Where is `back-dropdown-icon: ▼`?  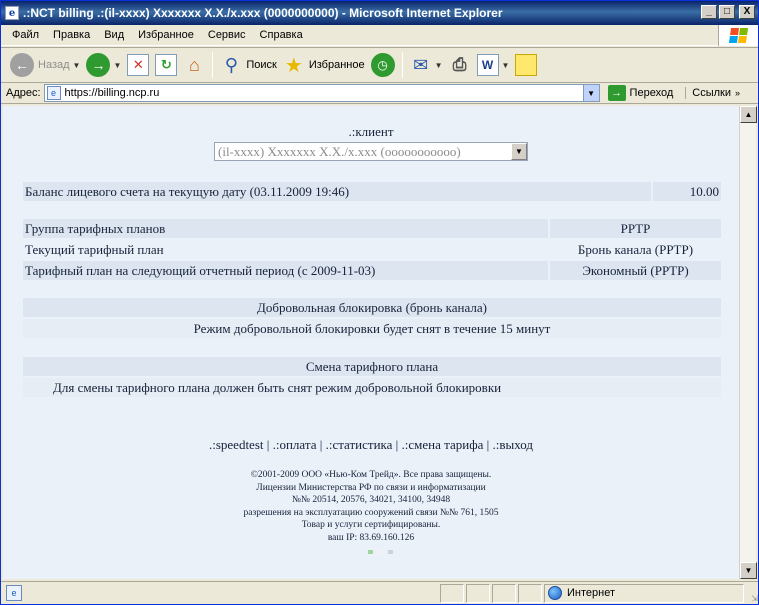 back-dropdown-icon: ▼ is located at coordinates (77, 65).